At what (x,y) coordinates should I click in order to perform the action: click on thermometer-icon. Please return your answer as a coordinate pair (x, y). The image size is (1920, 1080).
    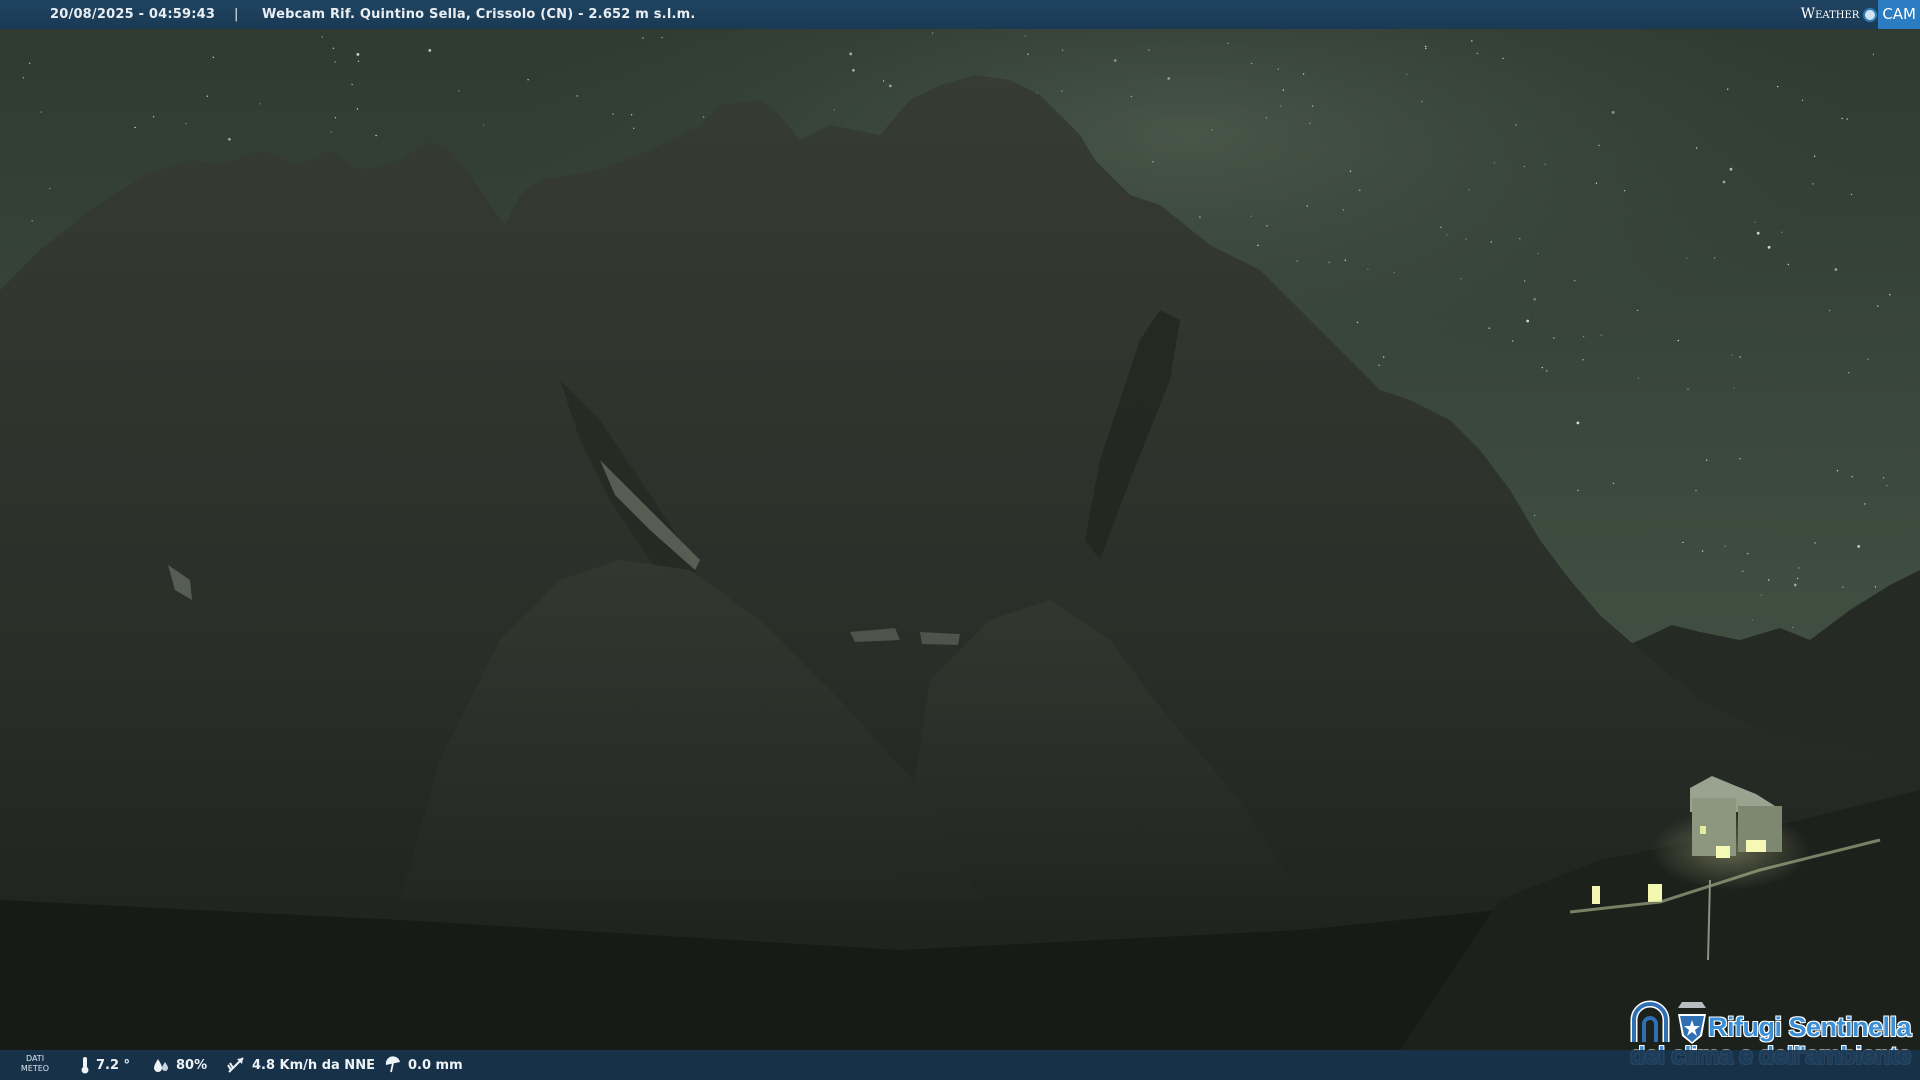
    Looking at the image, I should click on (85, 1065).